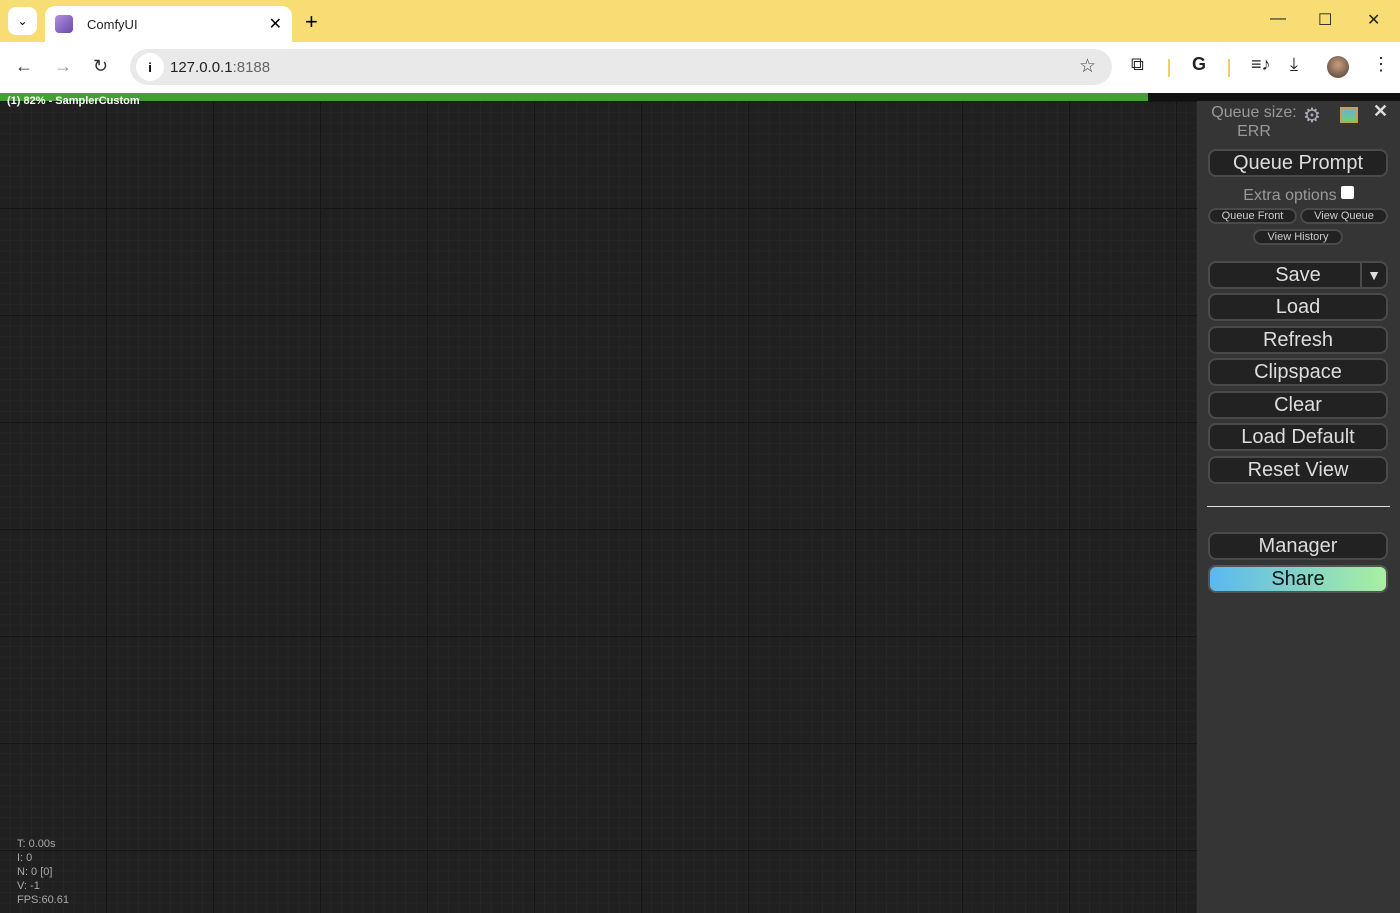  I want to click on stat-iterations: I: 0, so click(25, 858).